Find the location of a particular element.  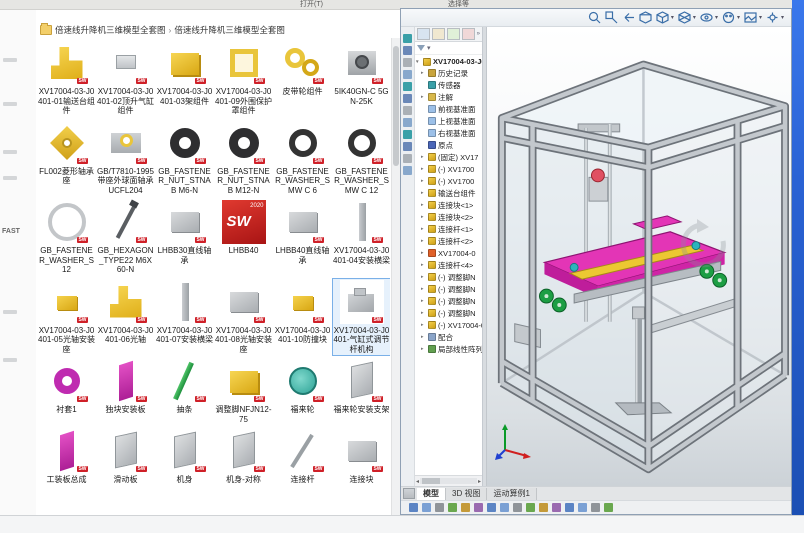

file-item: SW XV17004-03-J0401-07安装横梁 is located at coordinates (184, 317).